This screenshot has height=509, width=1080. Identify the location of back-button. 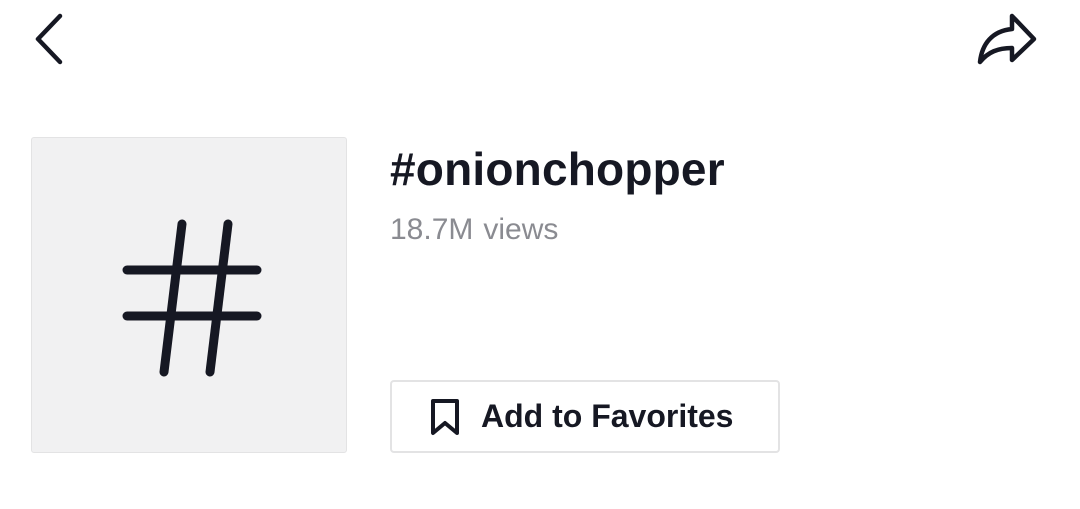
(50, 39).